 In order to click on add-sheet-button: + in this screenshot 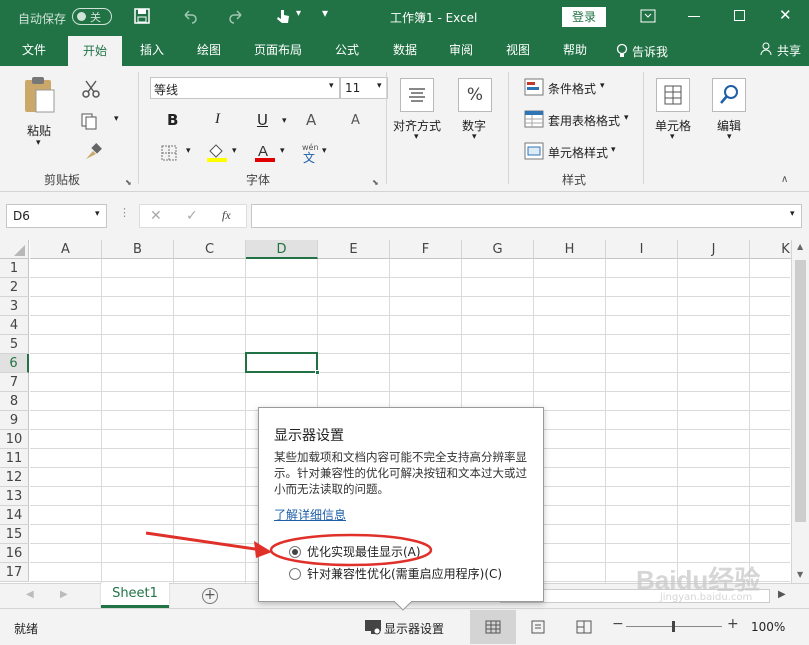, I will do `click(210, 596)`.